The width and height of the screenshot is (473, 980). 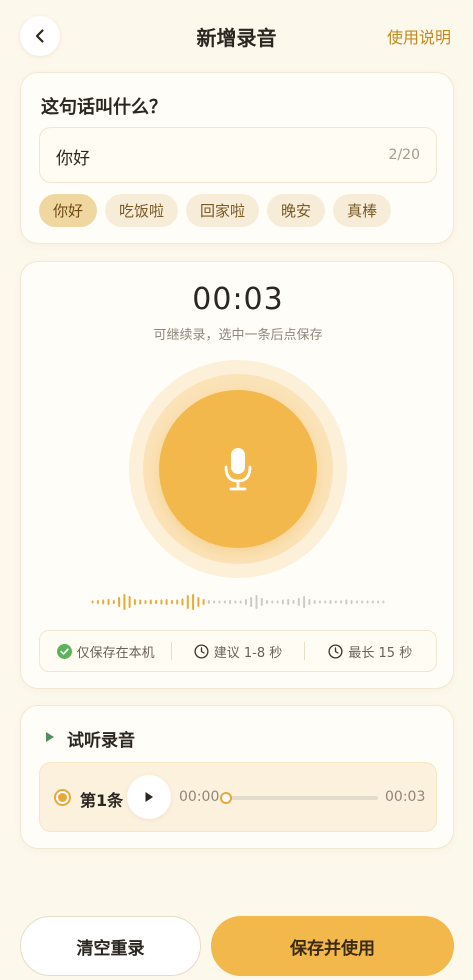 I want to click on chip-nihao: 你好, so click(x=68, y=210).